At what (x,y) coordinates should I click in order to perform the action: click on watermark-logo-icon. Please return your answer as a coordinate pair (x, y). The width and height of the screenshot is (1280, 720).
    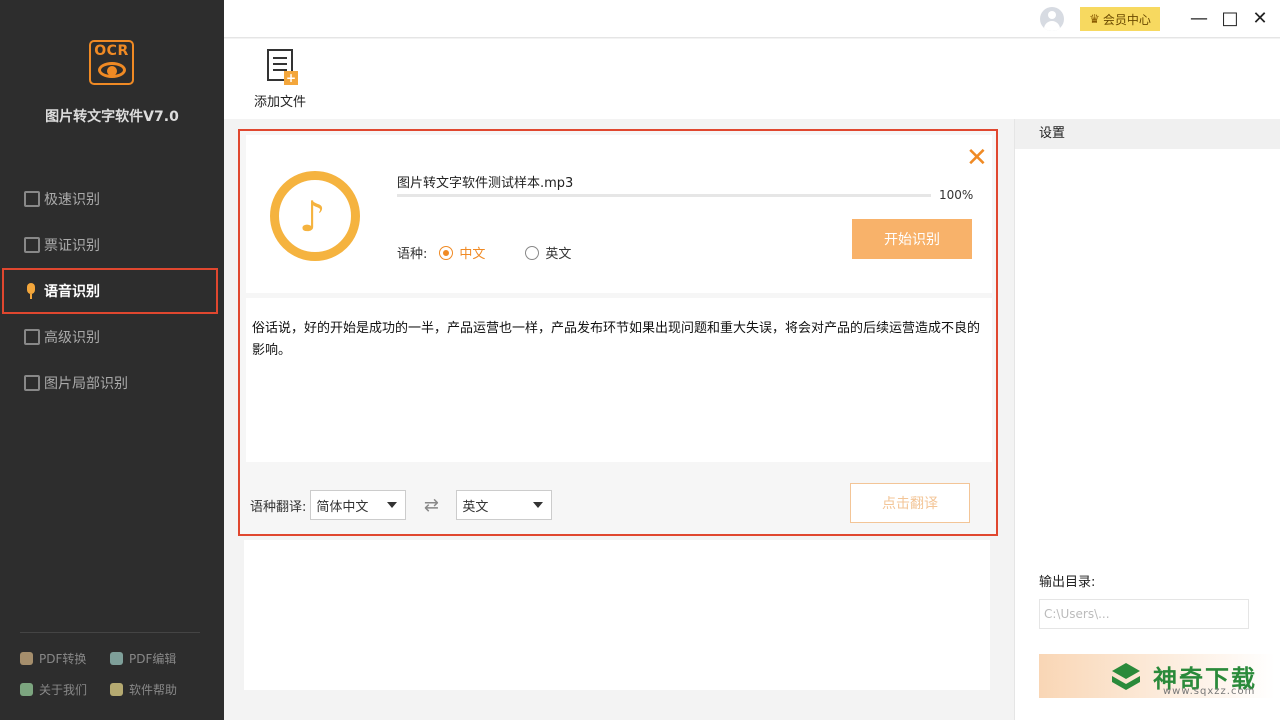
    Looking at the image, I should click on (1126, 676).